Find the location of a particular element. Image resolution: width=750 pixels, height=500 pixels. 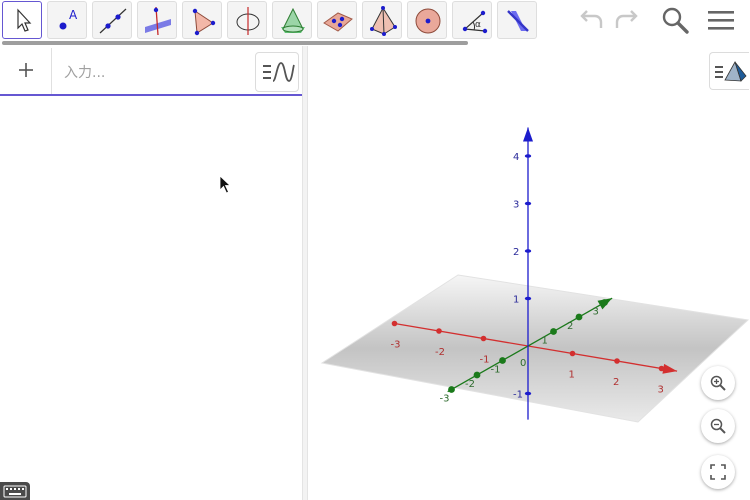

perpendicular-line-tool-button is located at coordinates (157, 20).